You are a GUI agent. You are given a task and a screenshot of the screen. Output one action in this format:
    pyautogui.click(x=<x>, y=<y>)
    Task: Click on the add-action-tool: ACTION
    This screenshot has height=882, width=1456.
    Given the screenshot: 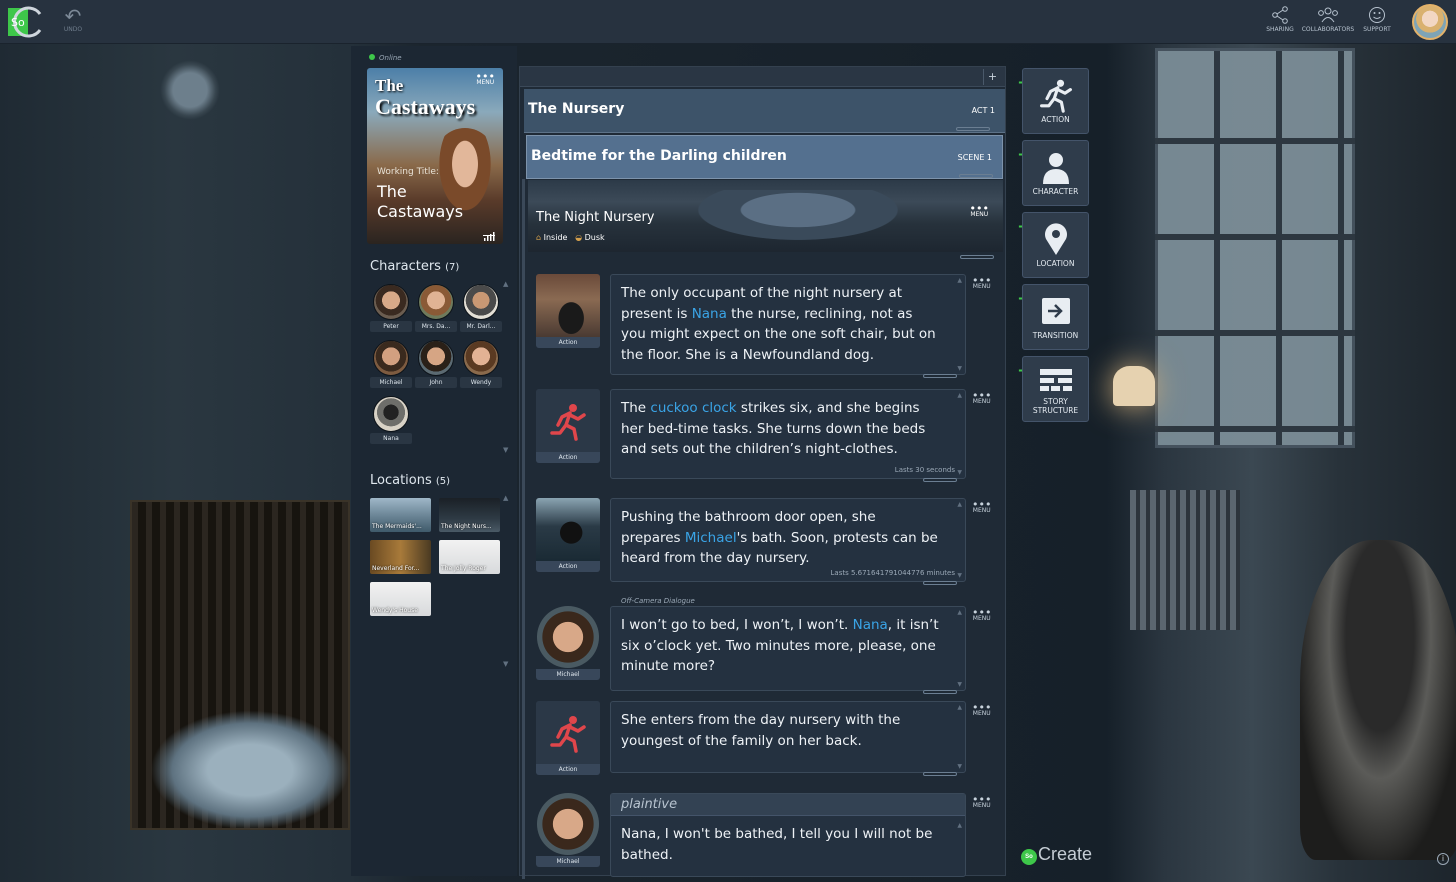 What is the action you would take?
    pyautogui.click(x=1055, y=101)
    